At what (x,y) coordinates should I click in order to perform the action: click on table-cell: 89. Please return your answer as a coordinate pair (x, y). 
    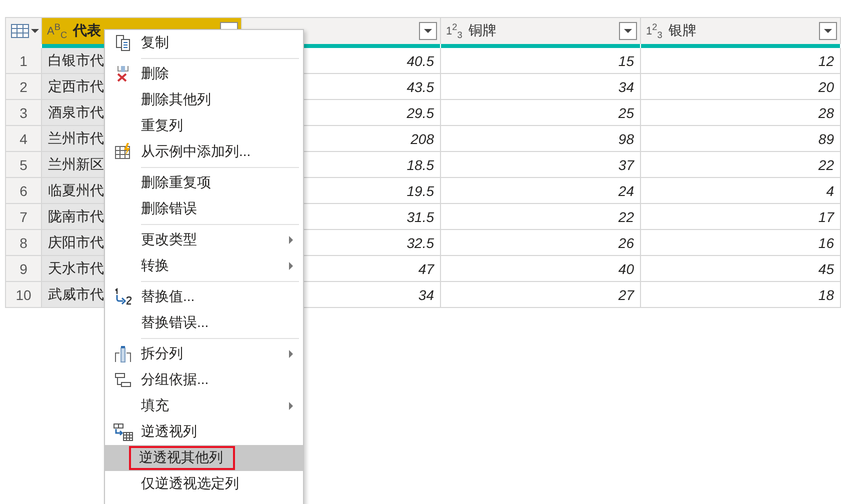
    Looking at the image, I should click on (741, 139).